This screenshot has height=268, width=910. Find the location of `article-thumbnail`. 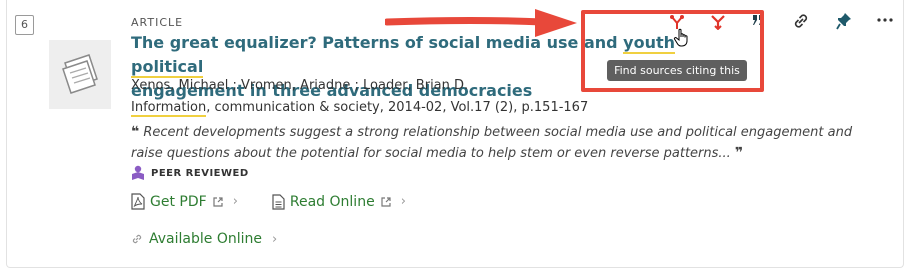

article-thumbnail is located at coordinates (80, 74).